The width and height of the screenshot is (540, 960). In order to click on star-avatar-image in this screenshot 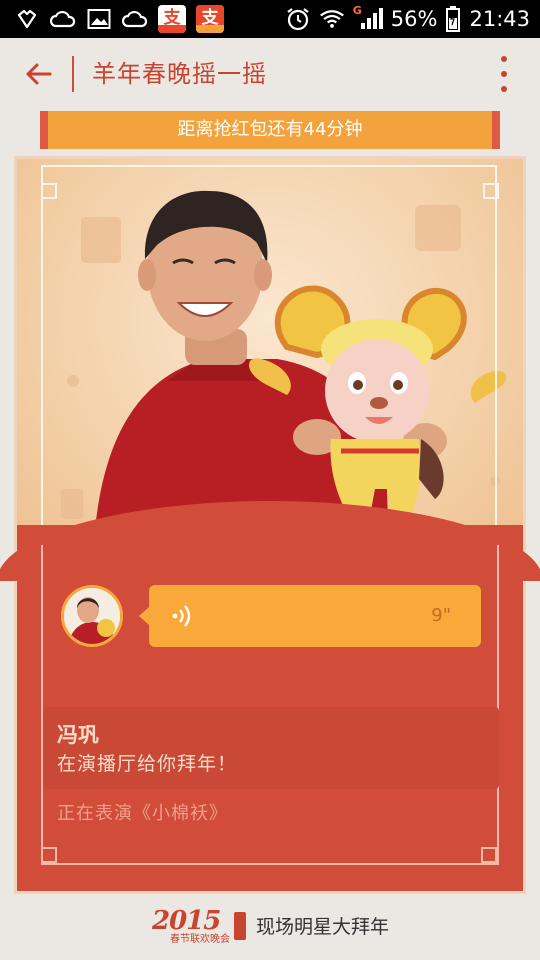, I will do `click(92, 616)`.